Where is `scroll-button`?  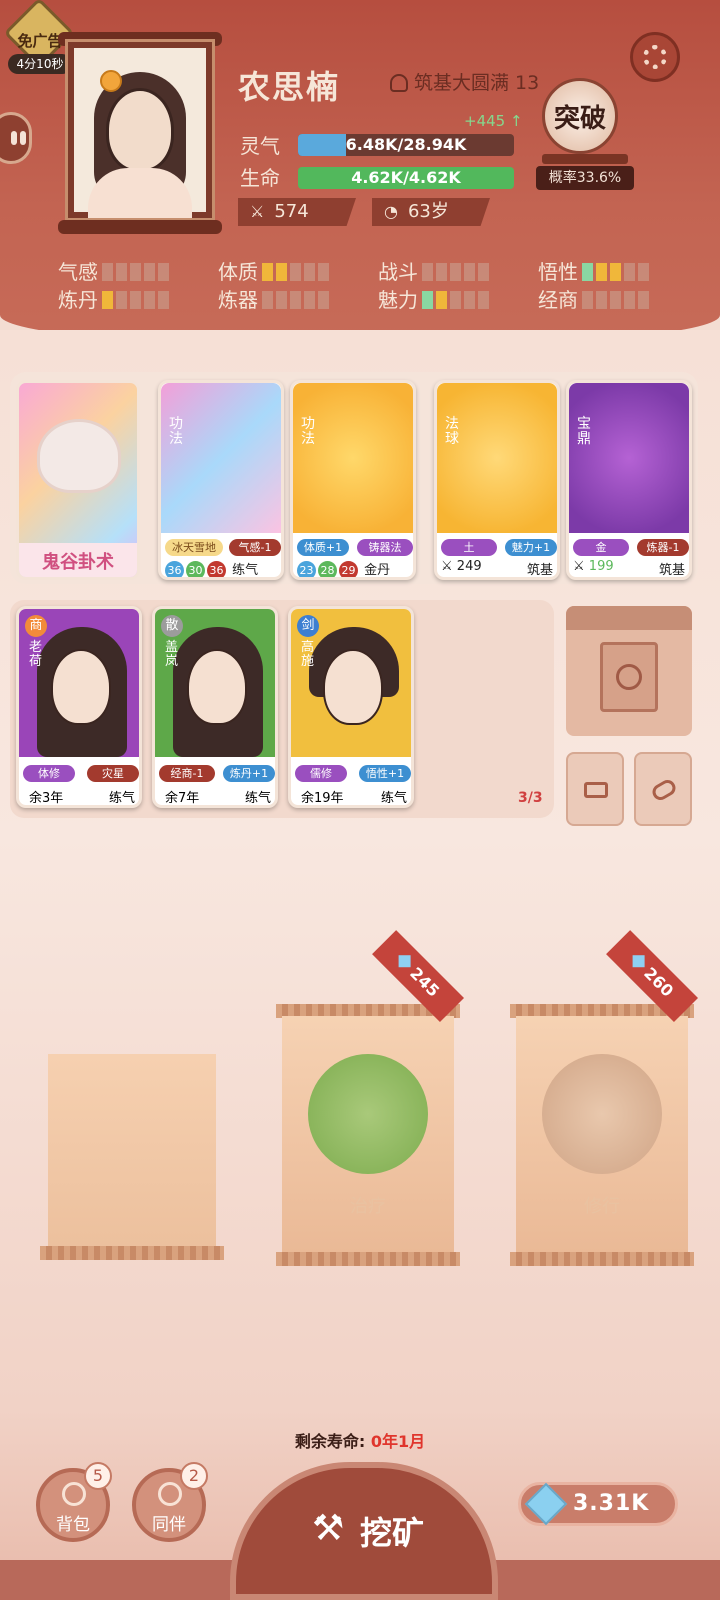
scroll-button is located at coordinates (663, 789).